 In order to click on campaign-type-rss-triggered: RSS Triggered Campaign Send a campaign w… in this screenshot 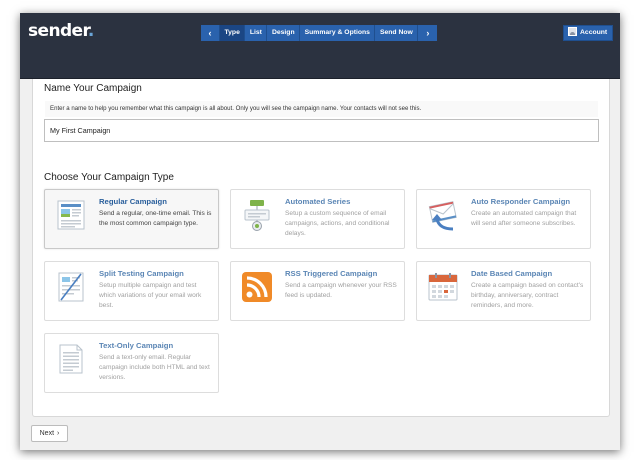, I will do `click(317, 291)`.